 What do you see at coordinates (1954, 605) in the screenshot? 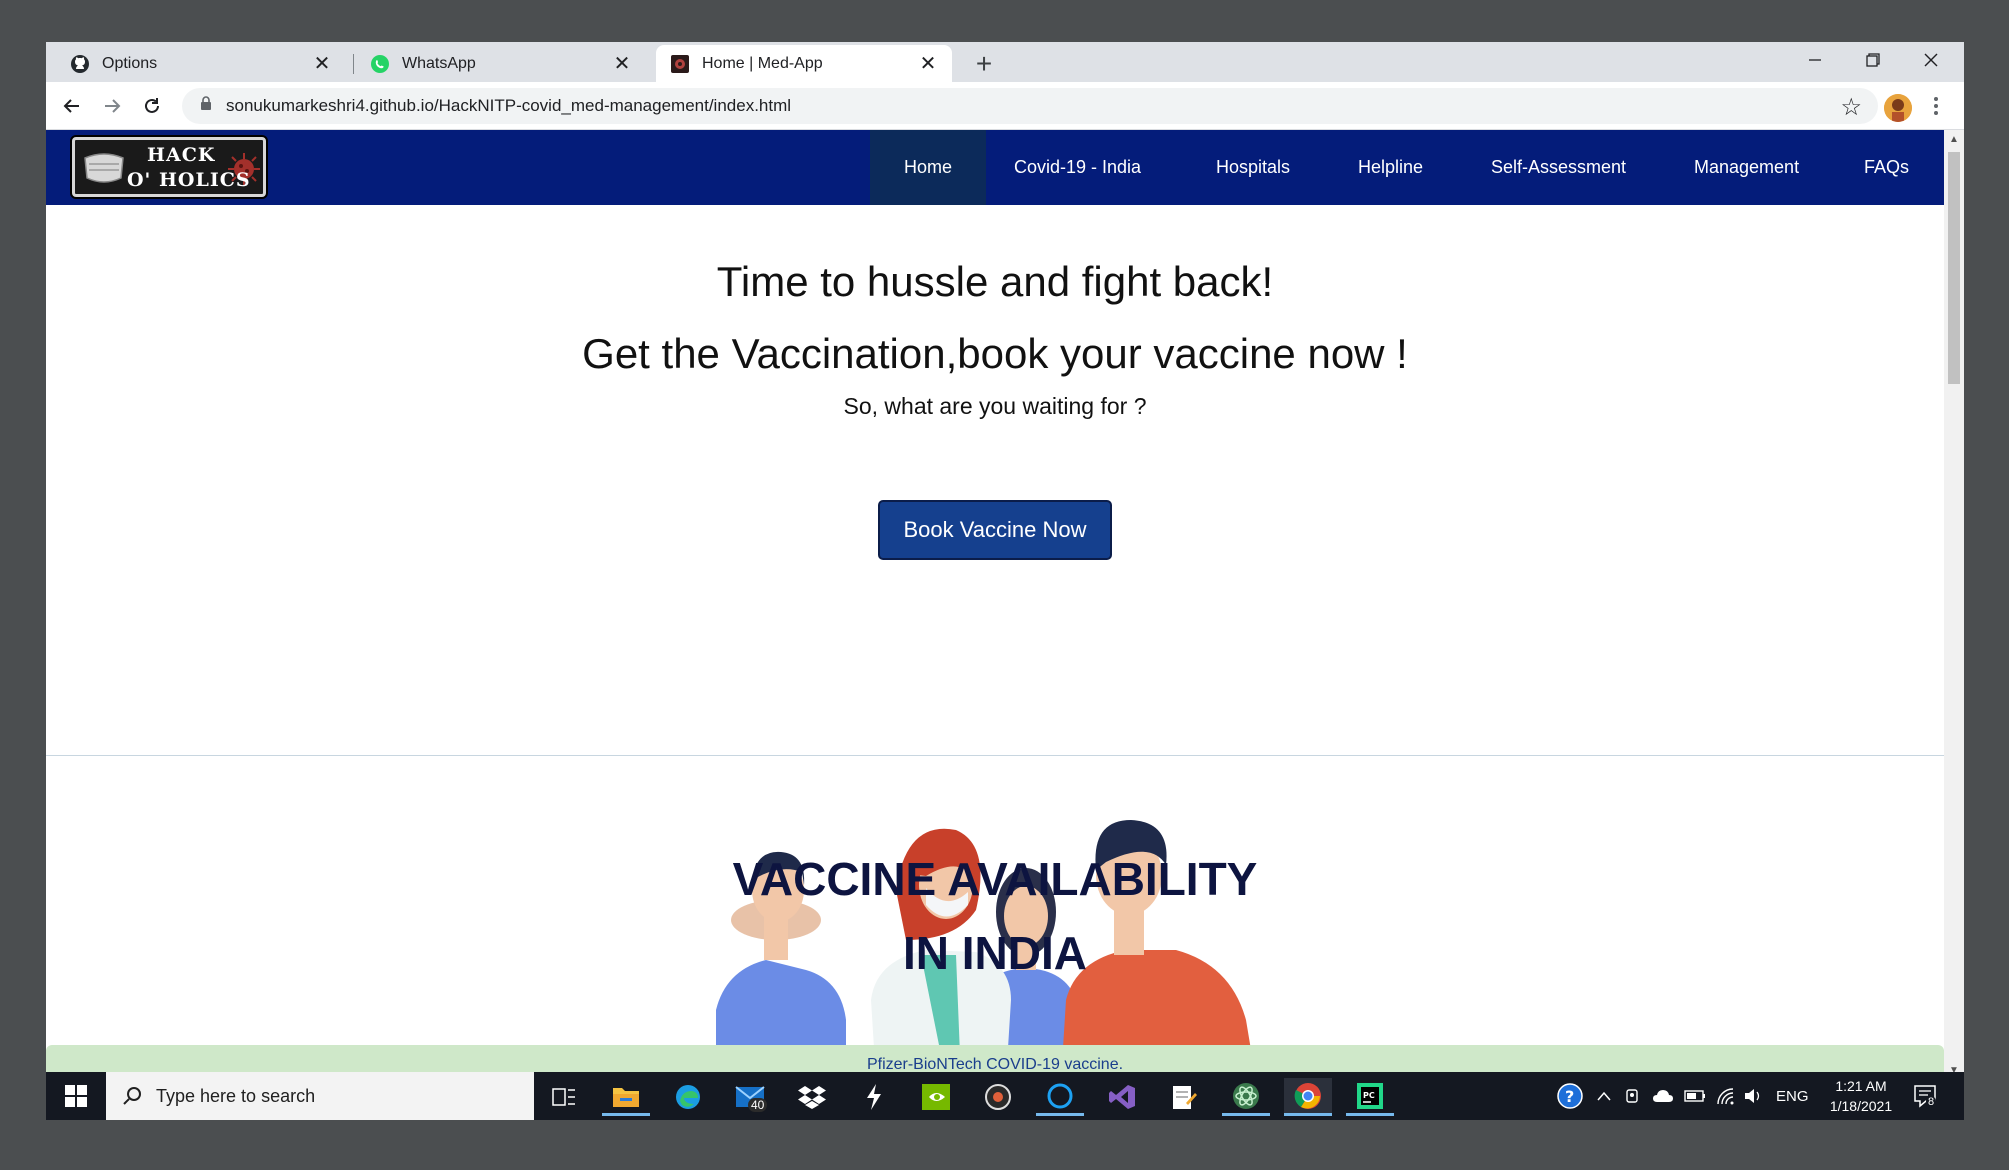
I see `page-scrollbar: ▲ ▼` at bounding box center [1954, 605].